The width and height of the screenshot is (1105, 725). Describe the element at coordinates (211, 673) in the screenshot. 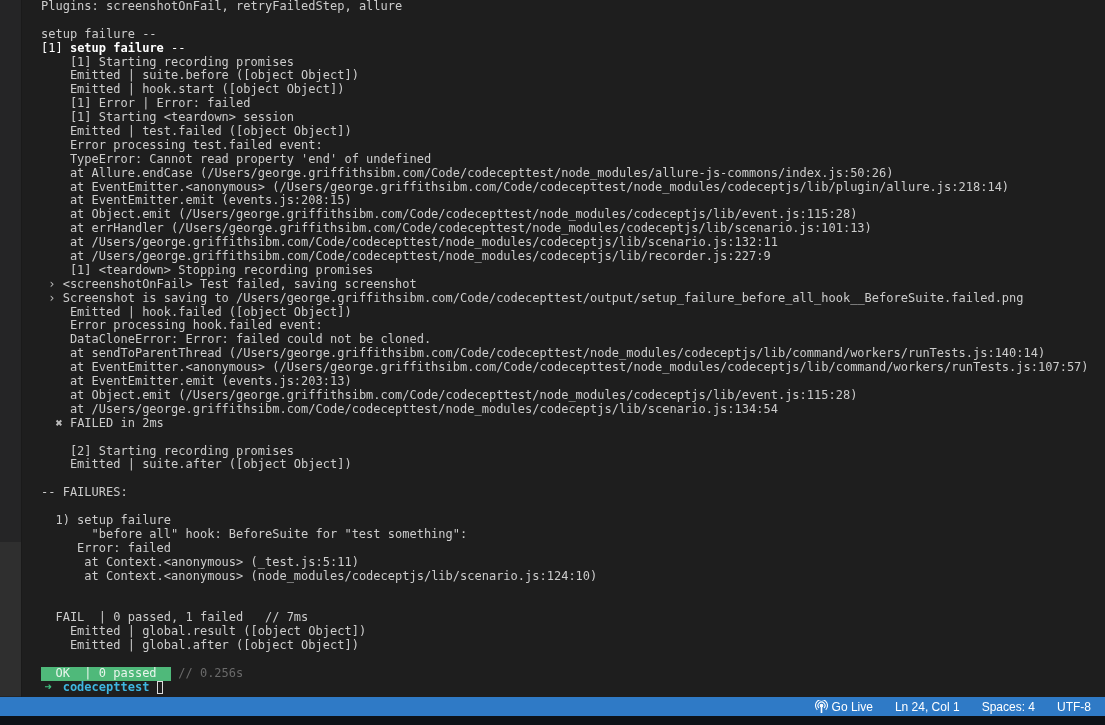

I see `duration-text: // 0.256s` at that location.